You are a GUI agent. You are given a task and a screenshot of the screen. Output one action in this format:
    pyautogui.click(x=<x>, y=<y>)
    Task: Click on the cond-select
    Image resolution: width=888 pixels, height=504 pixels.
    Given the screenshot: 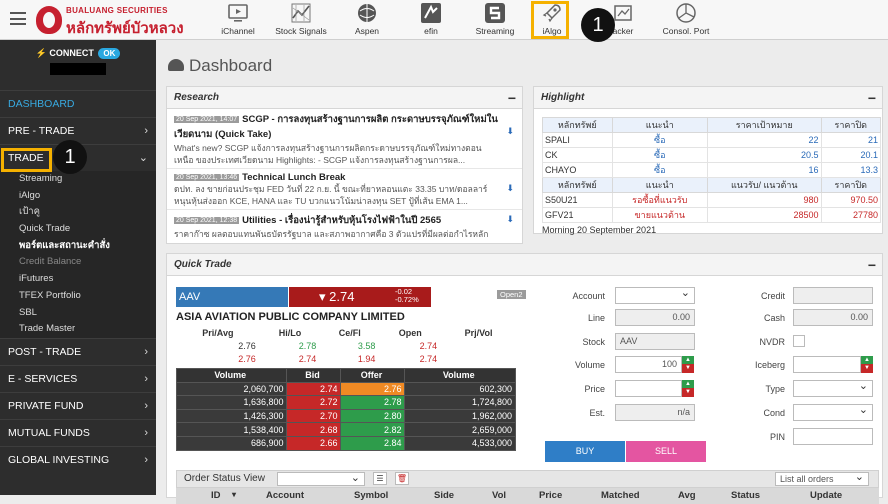 What is the action you would take?
    pyautogui.click(x=833, y=412)
    